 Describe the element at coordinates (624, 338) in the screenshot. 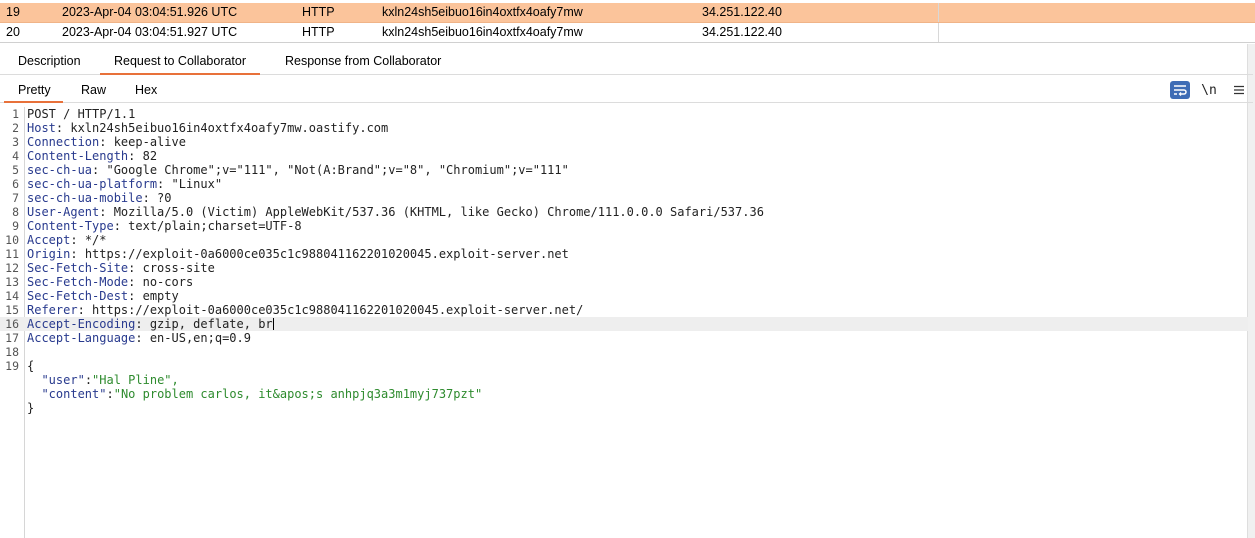

I see `code-line: 17 Accept-Language: en-US,en;q=0.9` at that location.